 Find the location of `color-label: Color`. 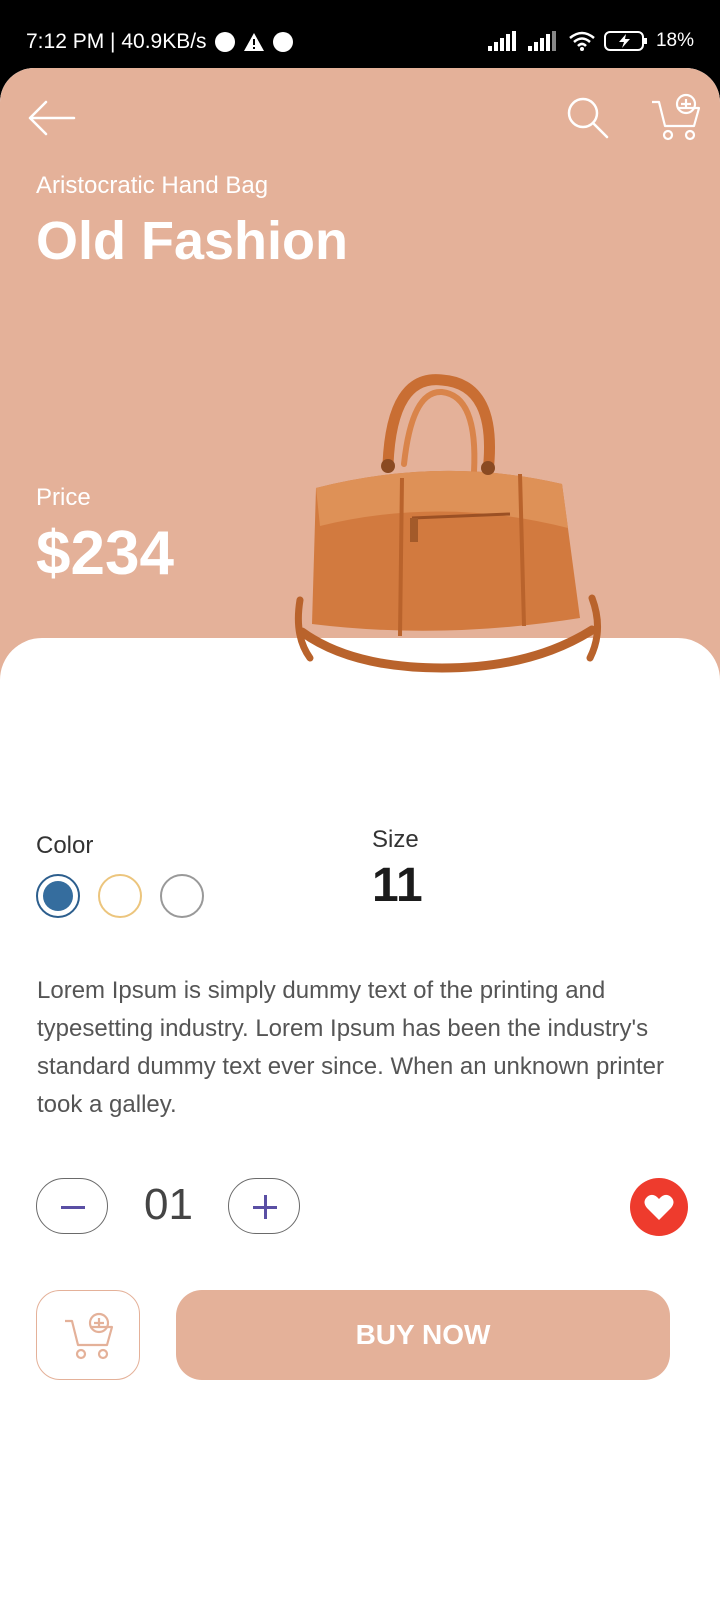

color-label: Color is located at coordinates (65, 845).